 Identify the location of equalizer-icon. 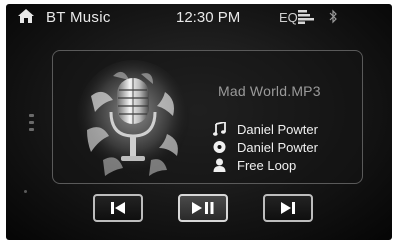
(306, 17).